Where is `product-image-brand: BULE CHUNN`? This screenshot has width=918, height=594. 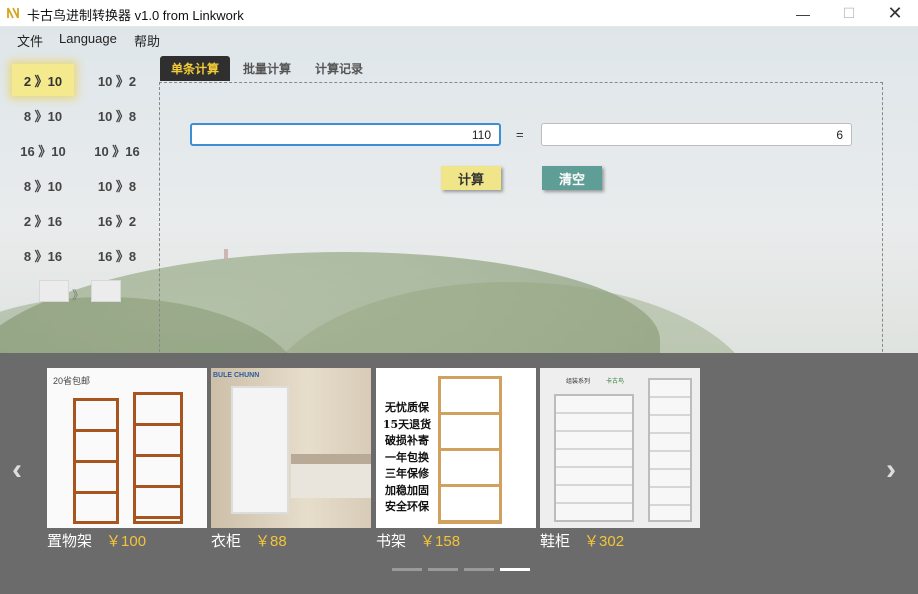
product-image-brand: BULE CHUNN is located at coordinates (236, 375).